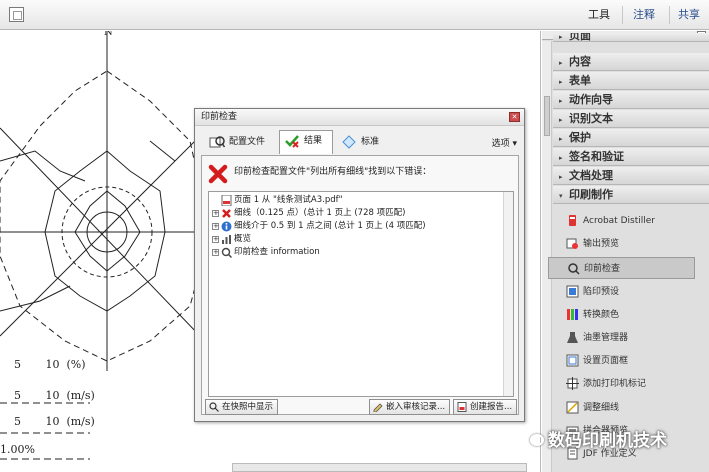 Image resolution: width=709 pixels, height=472 pixels. What do you see at coordinates (504, 142) in the screenshot?
I see `options-dropdown: 选项 ▾` at bounding box center [504, 142].